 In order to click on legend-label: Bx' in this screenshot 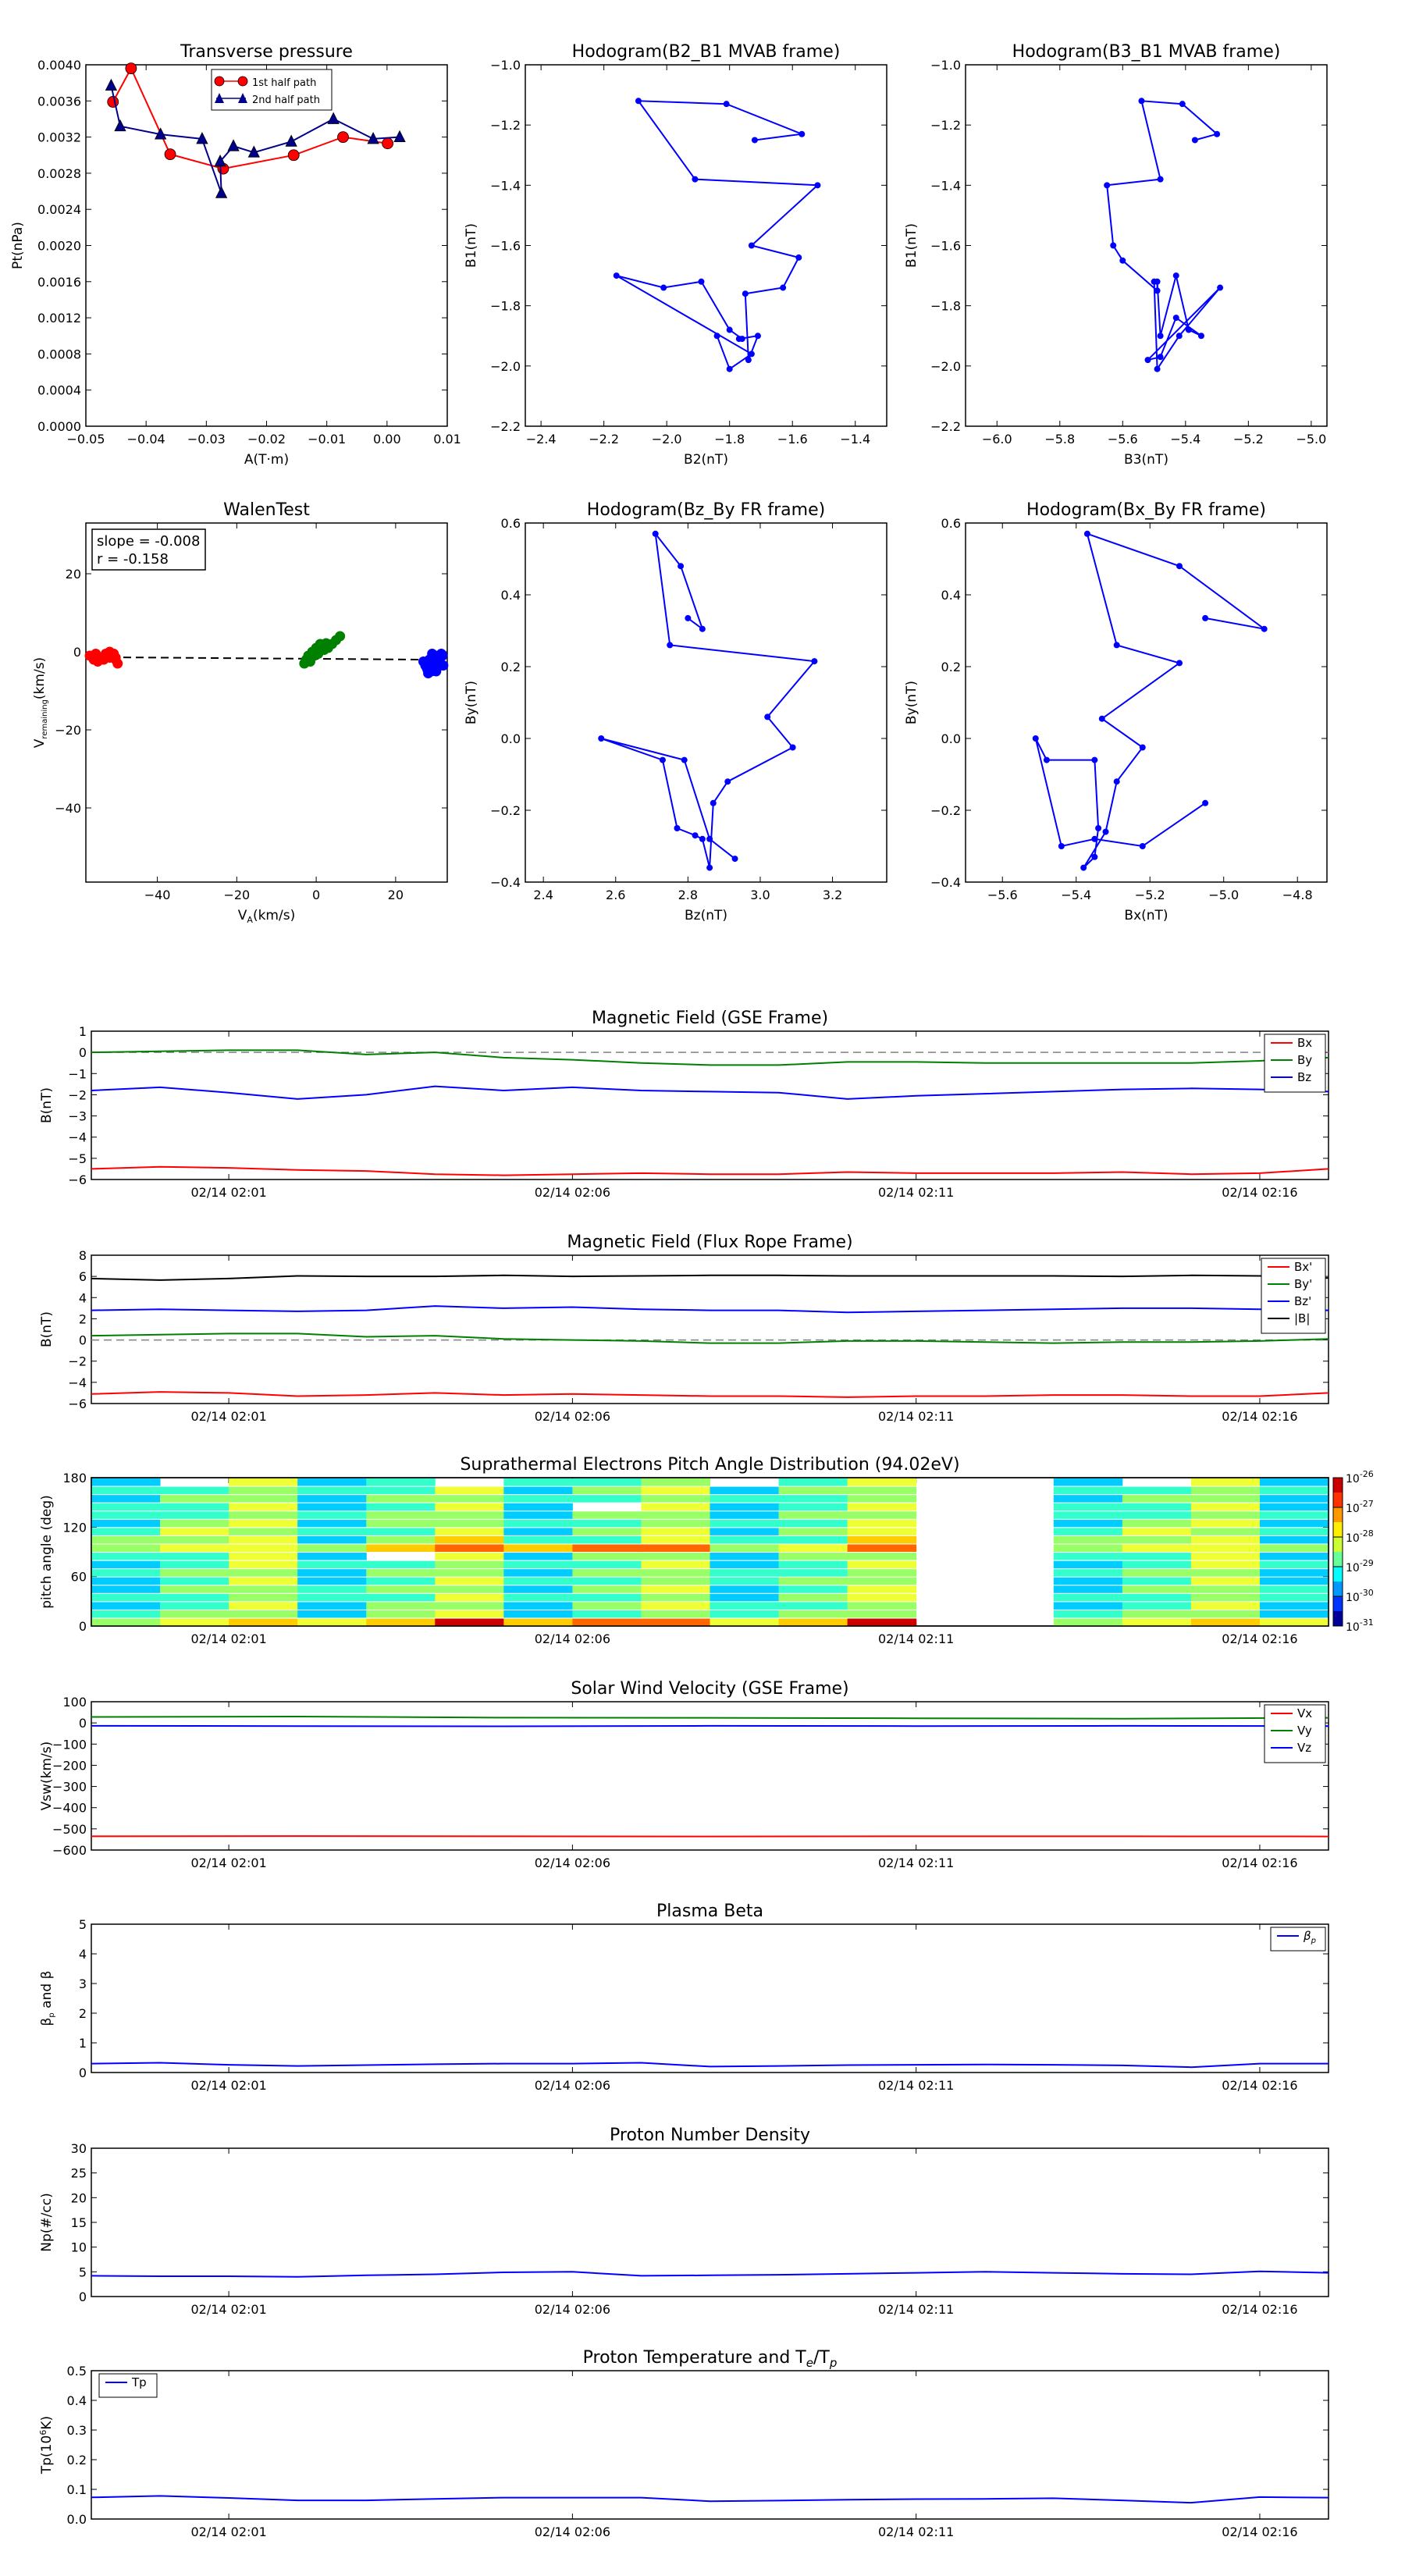, I will do `click(1303, 1267)`.